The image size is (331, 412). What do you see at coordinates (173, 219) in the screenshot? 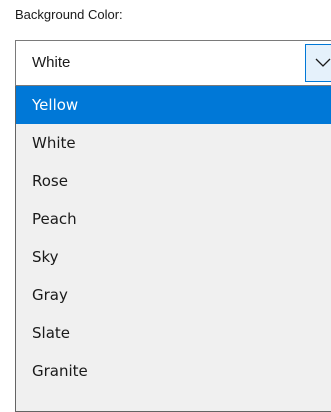
I see `option-peach: Peach` at bounding box center [173, 219].